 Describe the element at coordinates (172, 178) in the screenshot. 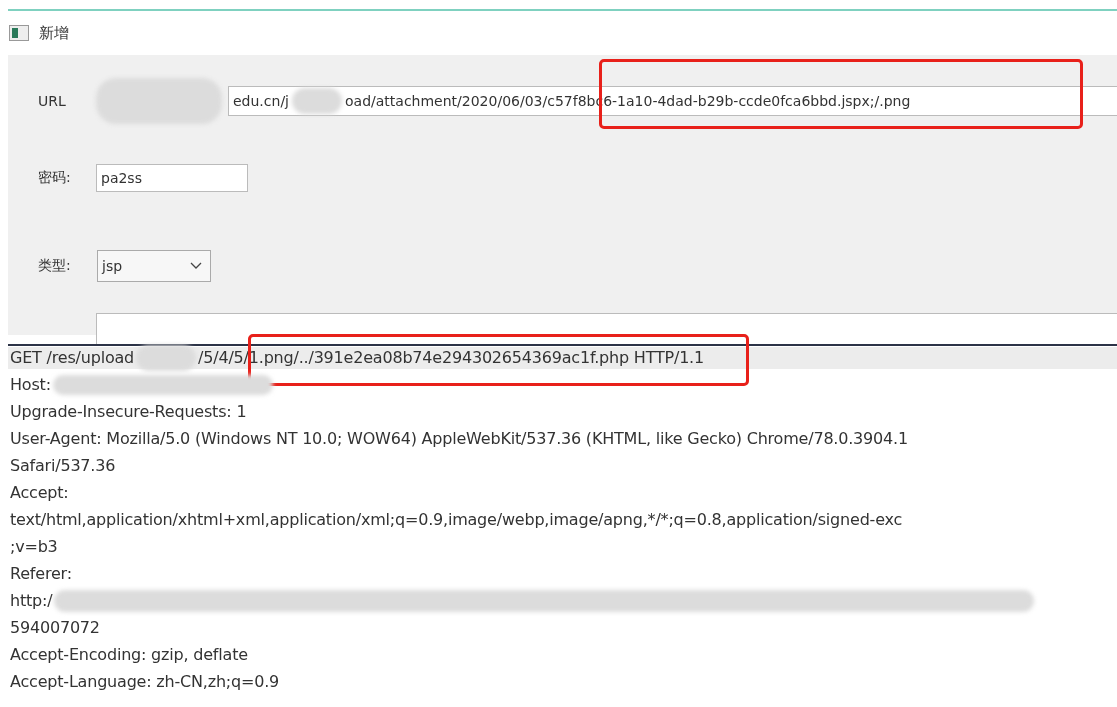

I see `password-field: pa2ss` at that location.